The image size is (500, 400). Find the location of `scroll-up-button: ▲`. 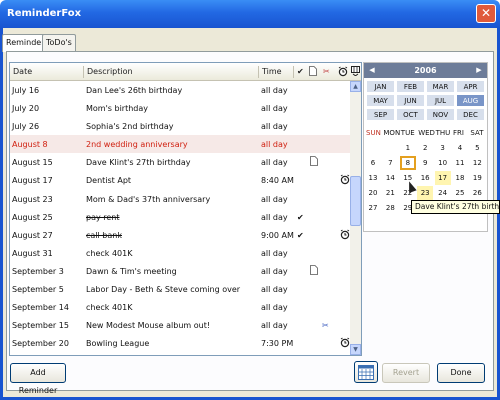

scroll-up-button: ▲ is located at coordinates (355, 86).